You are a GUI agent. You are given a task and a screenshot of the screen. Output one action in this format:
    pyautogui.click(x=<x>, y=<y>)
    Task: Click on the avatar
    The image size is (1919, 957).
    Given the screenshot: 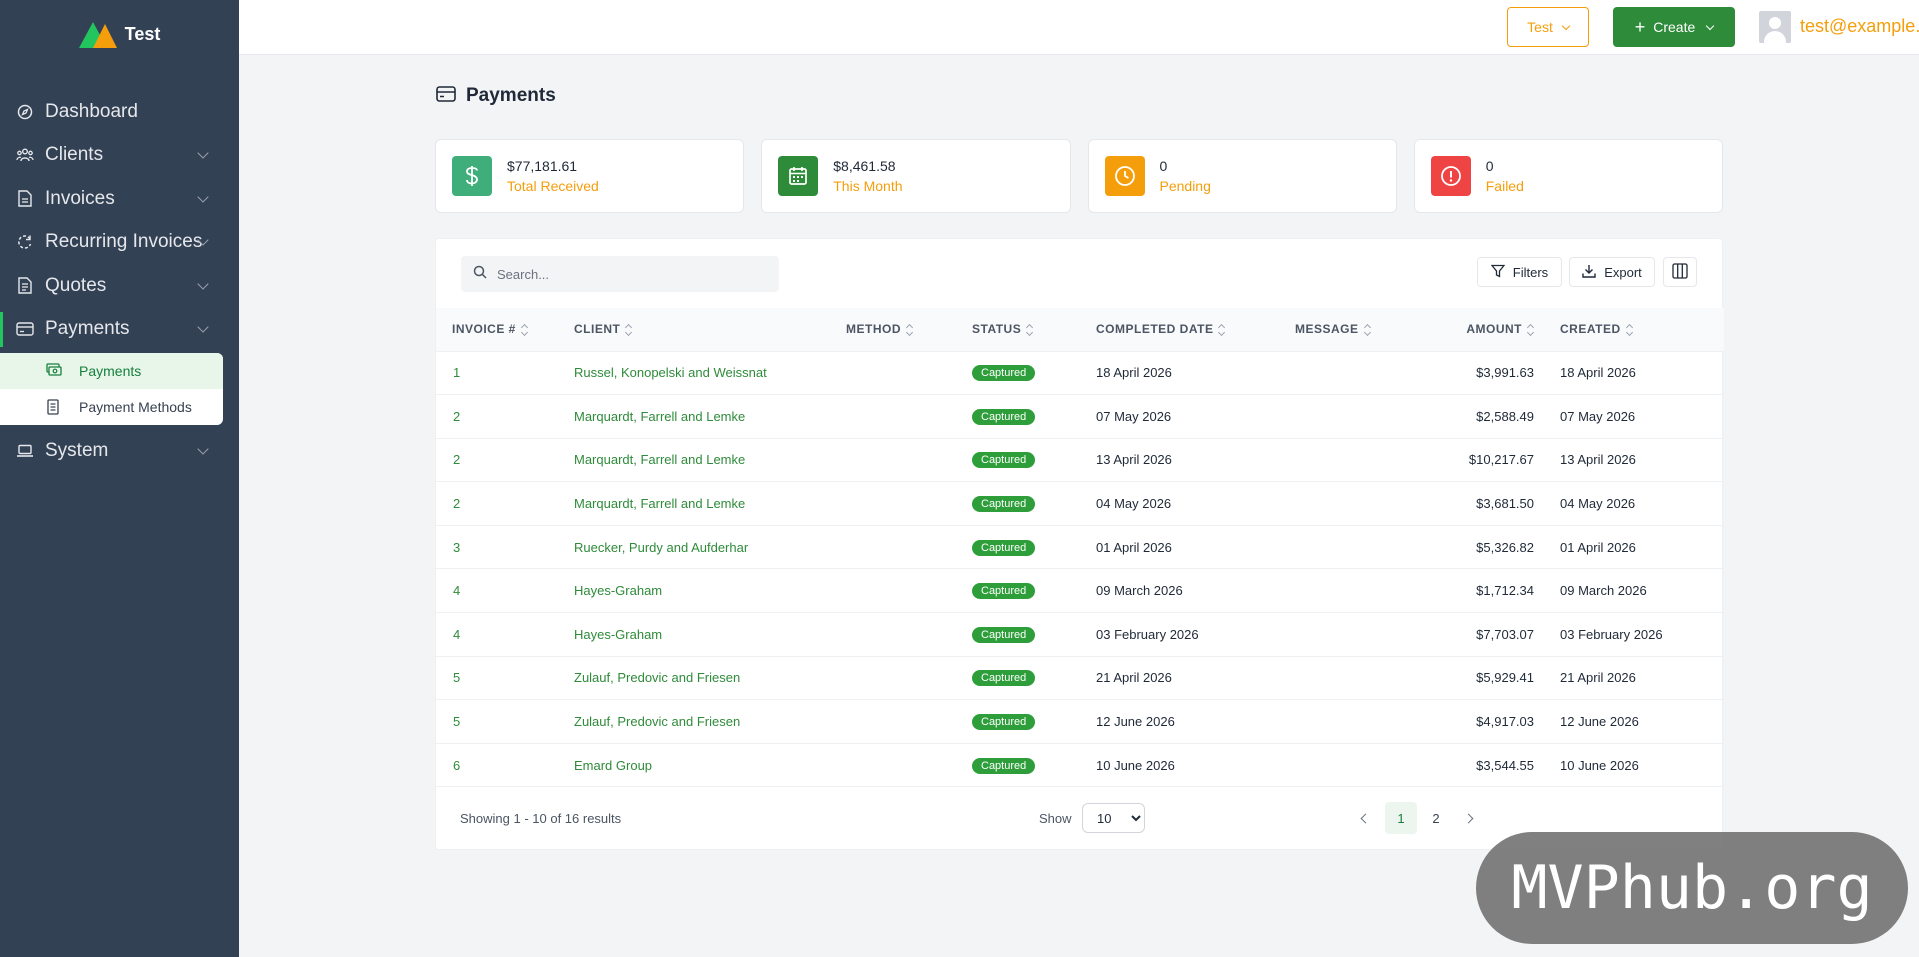 What is the action you would take?
    pyautogui.click(x=1775, y=27)
    